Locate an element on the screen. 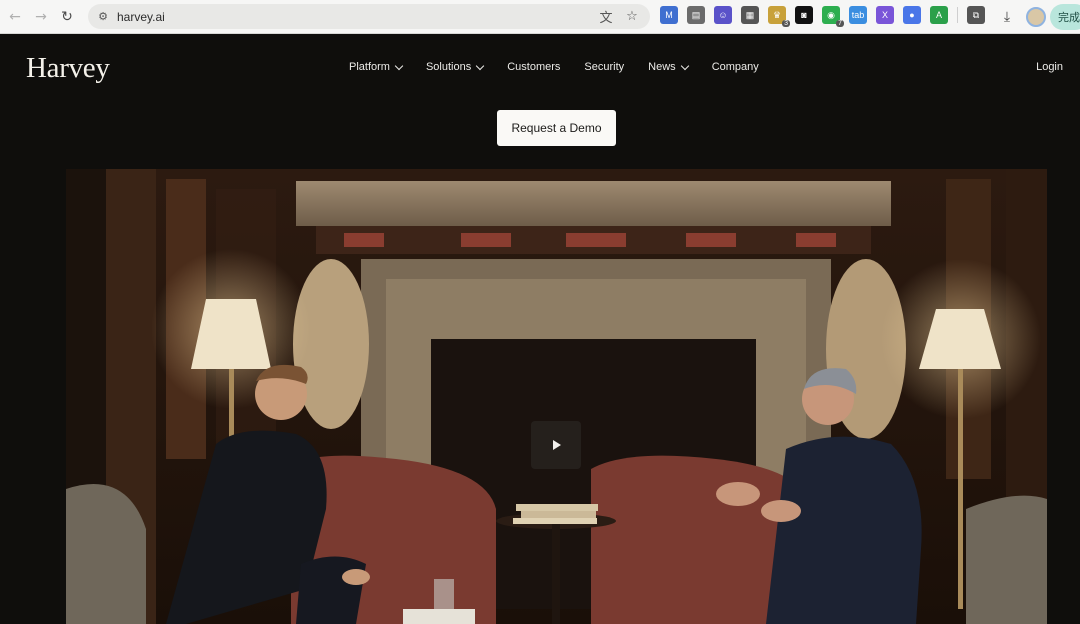 The width and height of the screenshot is (1080, 624). toolbar-separator is located at coordinates (957, 15).